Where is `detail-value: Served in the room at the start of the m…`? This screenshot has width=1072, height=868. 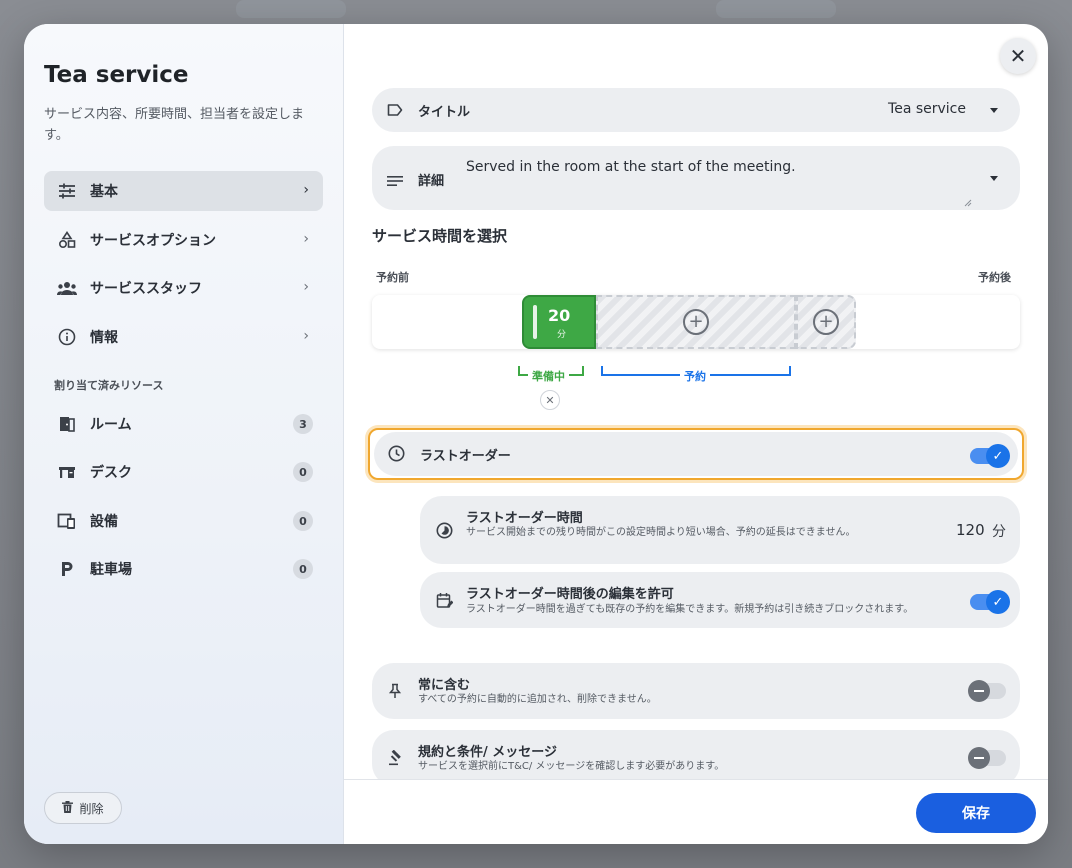
detail-value: Served in the room at the start of the m… is located at coordinates (631, 167).